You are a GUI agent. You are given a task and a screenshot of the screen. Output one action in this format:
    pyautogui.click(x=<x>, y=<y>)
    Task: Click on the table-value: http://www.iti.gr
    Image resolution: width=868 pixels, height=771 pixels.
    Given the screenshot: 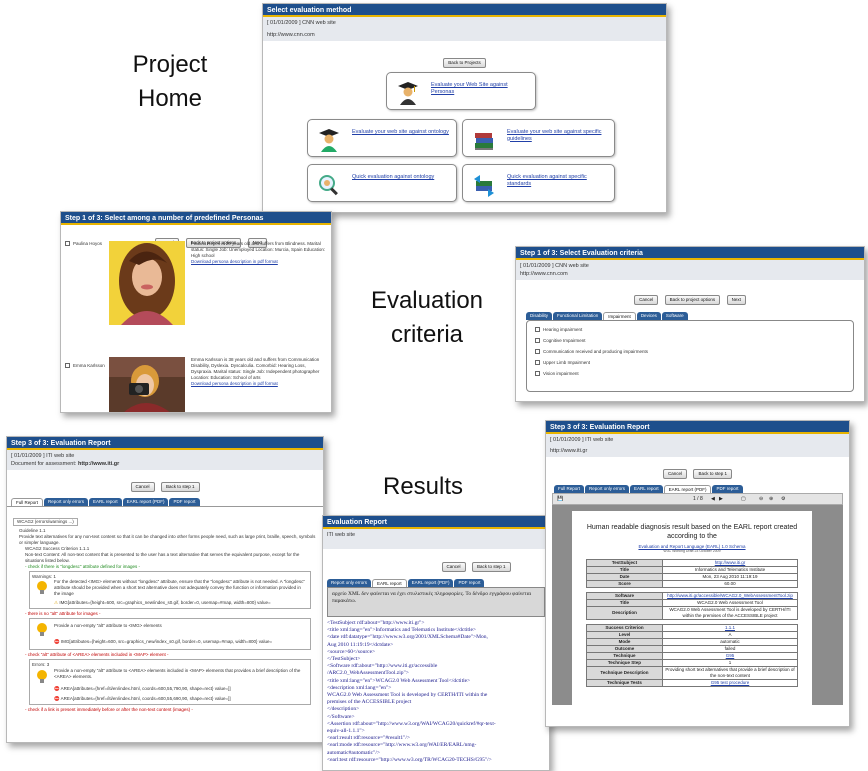 What is the action you would take?
    pyautogui.click(x=730, y=563)
    